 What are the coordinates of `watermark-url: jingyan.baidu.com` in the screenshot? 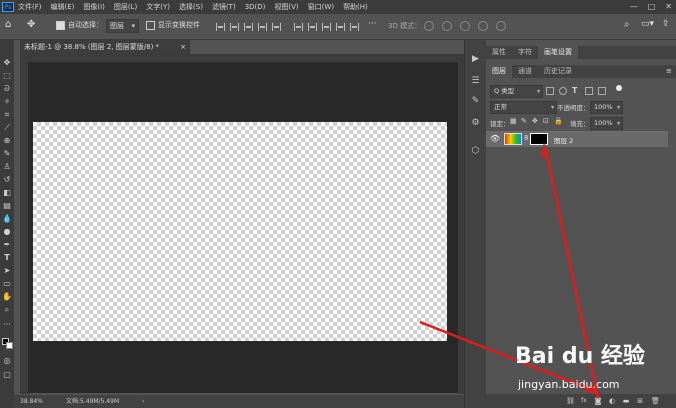 It's located at (569, 384).